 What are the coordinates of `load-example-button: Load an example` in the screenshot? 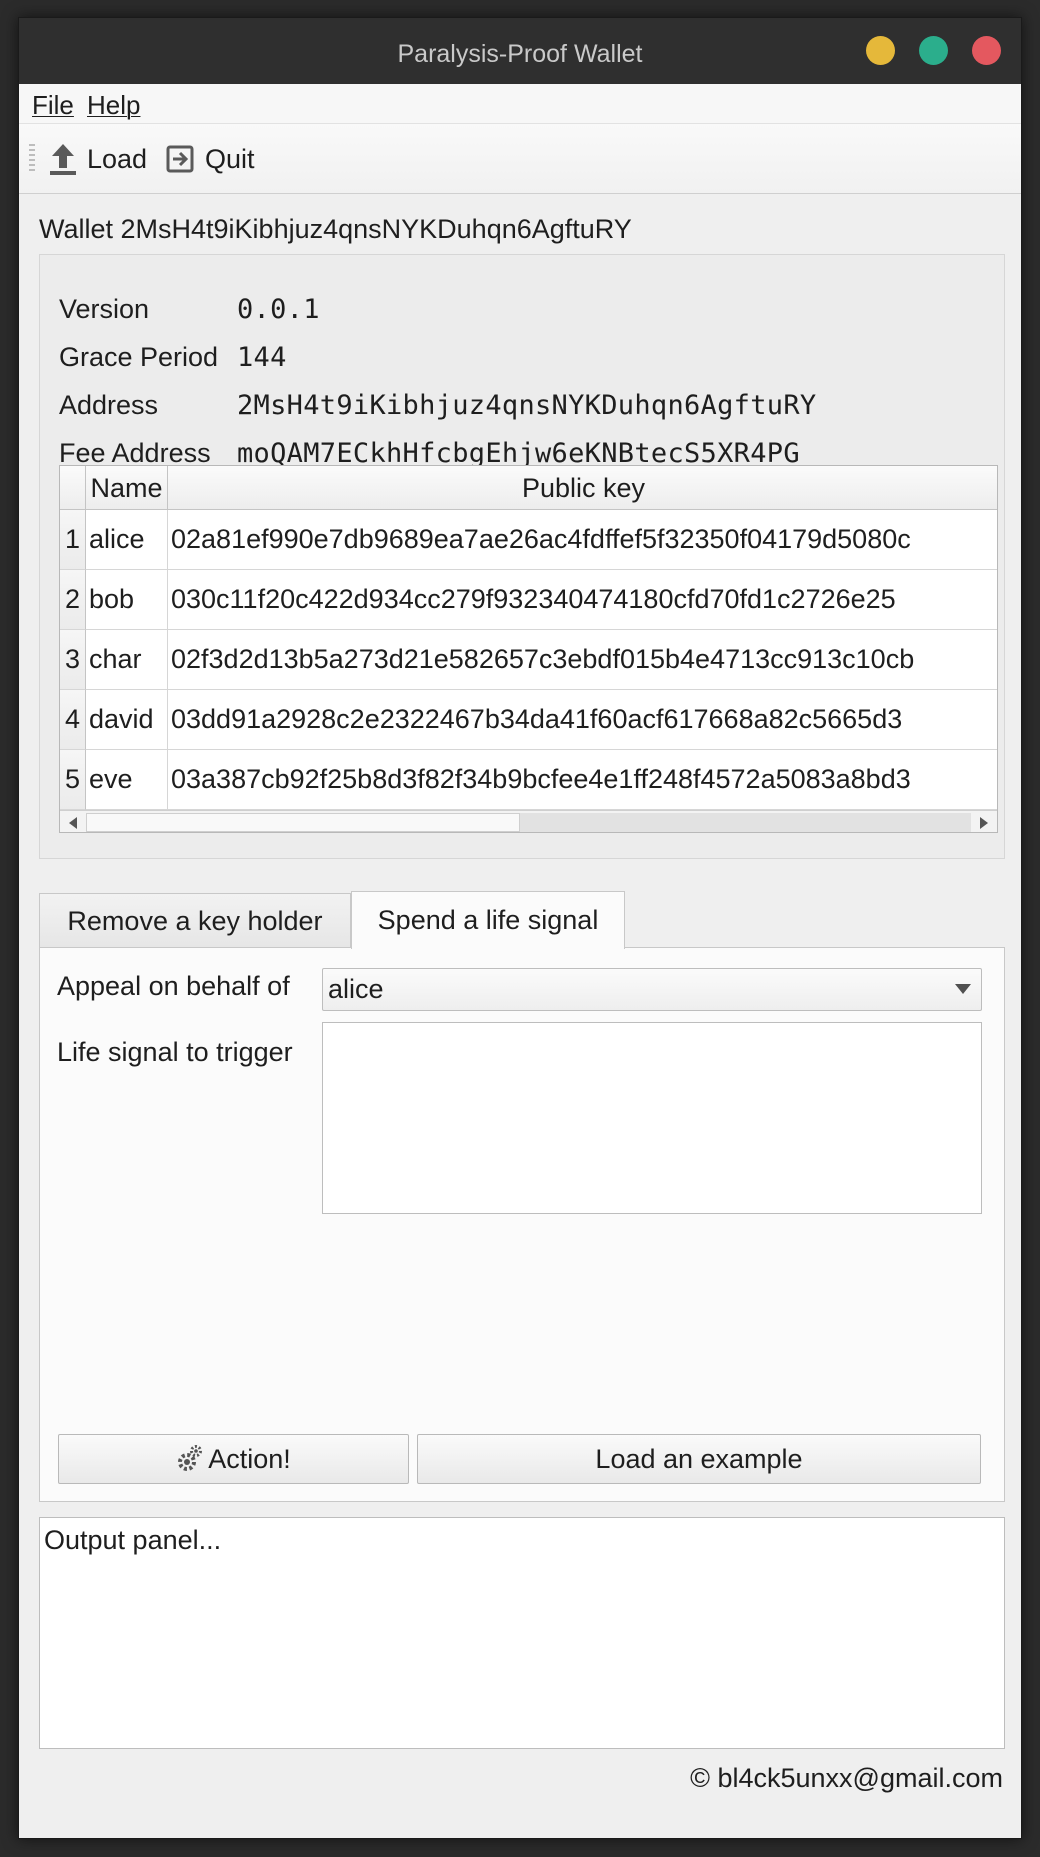 It's located at (699, 1459).